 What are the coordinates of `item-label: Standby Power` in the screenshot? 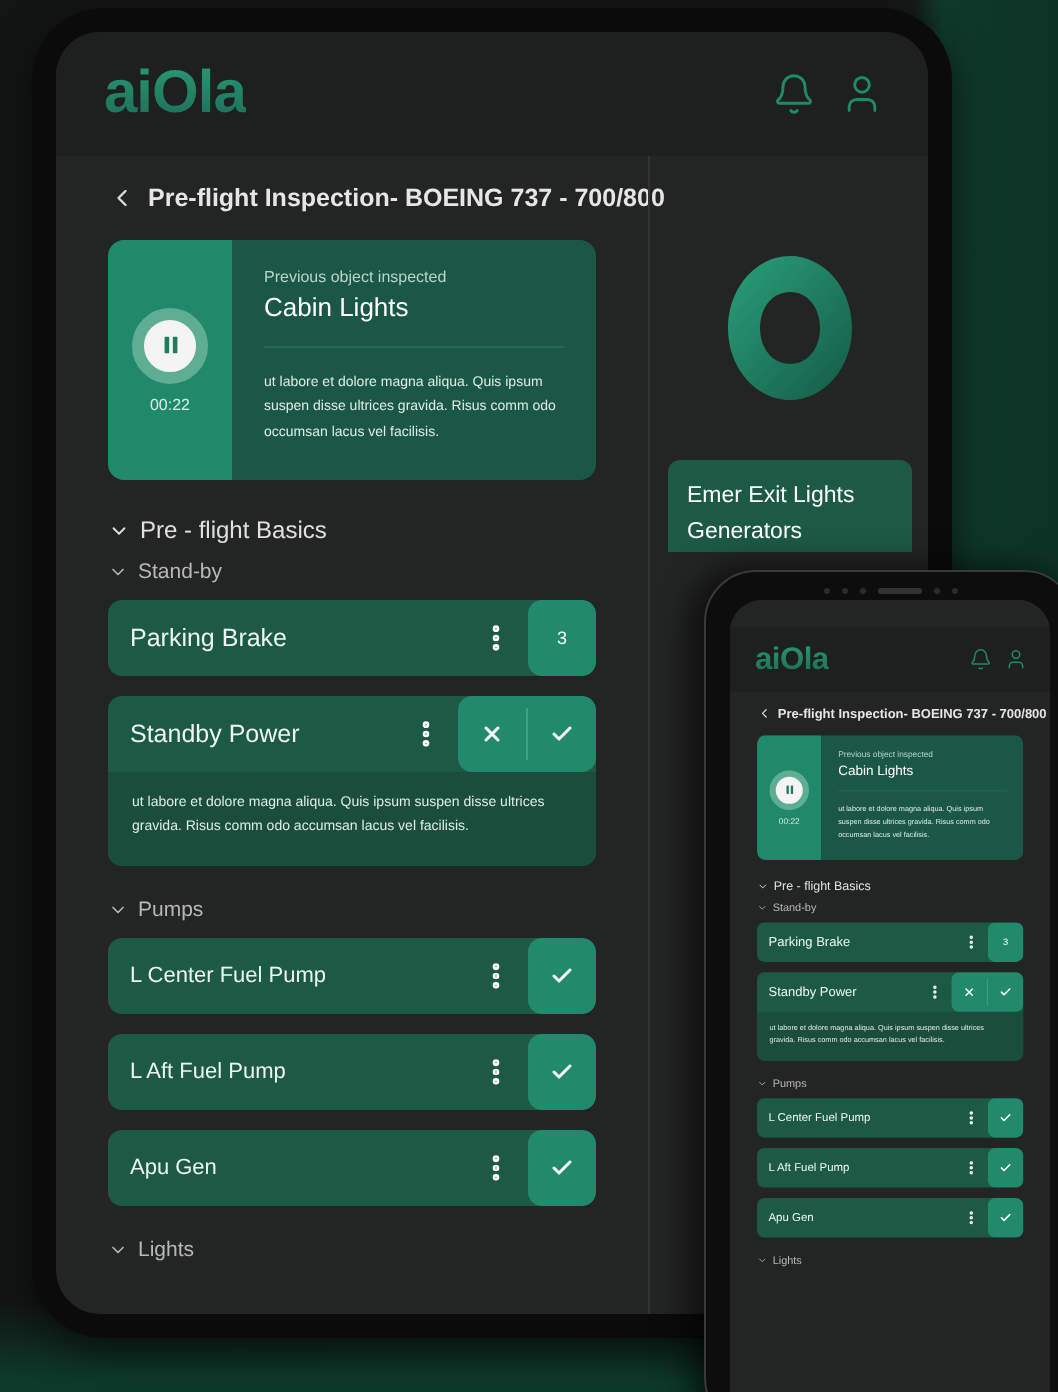 It's located at (216, 734).